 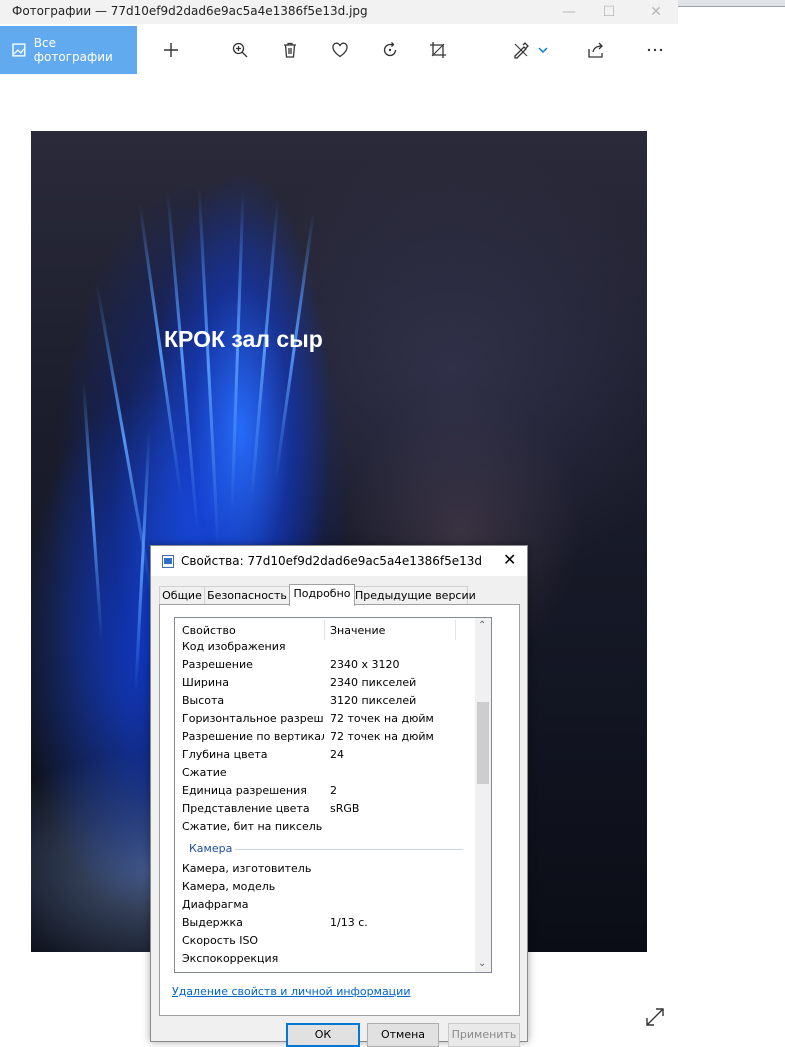 I want to click on property-row: Сжатие, бит на пиксель, so click(x=325, y=827).